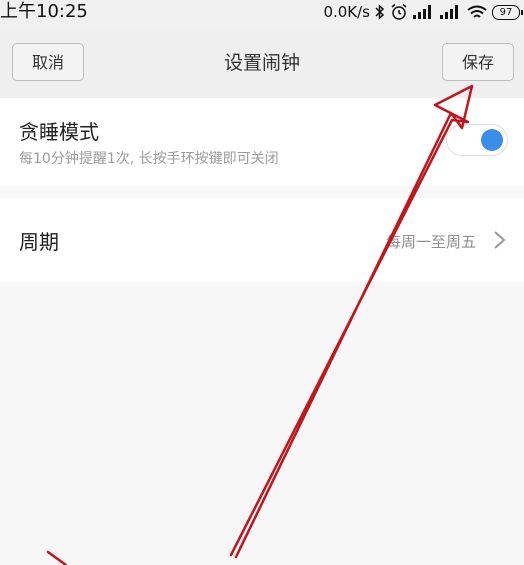 The width and height of the screenshot is (524, 565). What do you see at coordinates (346, 12) in the screenshot?
I see `network-speed: 0.0K/s` at bounding box center [346, 12].